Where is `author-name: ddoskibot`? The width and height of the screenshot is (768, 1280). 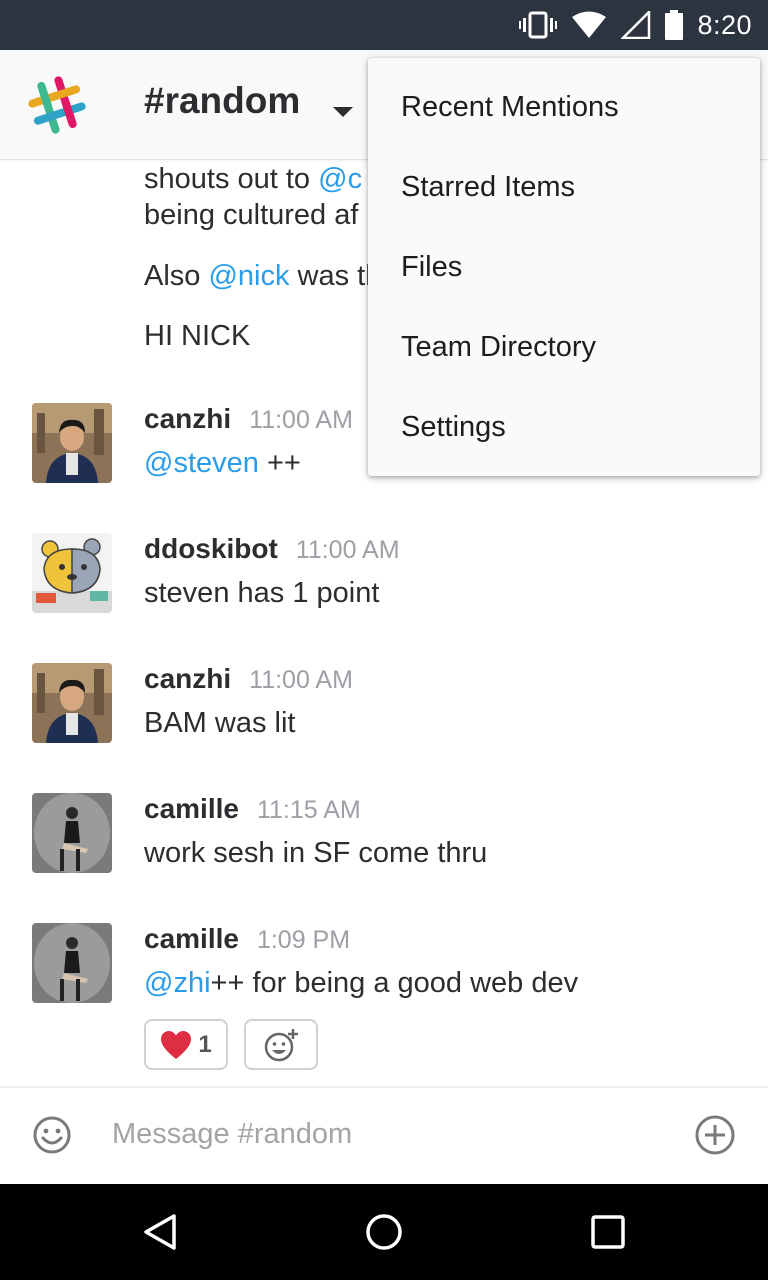 author-name: ddoskibot is located at coordinates (211, 548).